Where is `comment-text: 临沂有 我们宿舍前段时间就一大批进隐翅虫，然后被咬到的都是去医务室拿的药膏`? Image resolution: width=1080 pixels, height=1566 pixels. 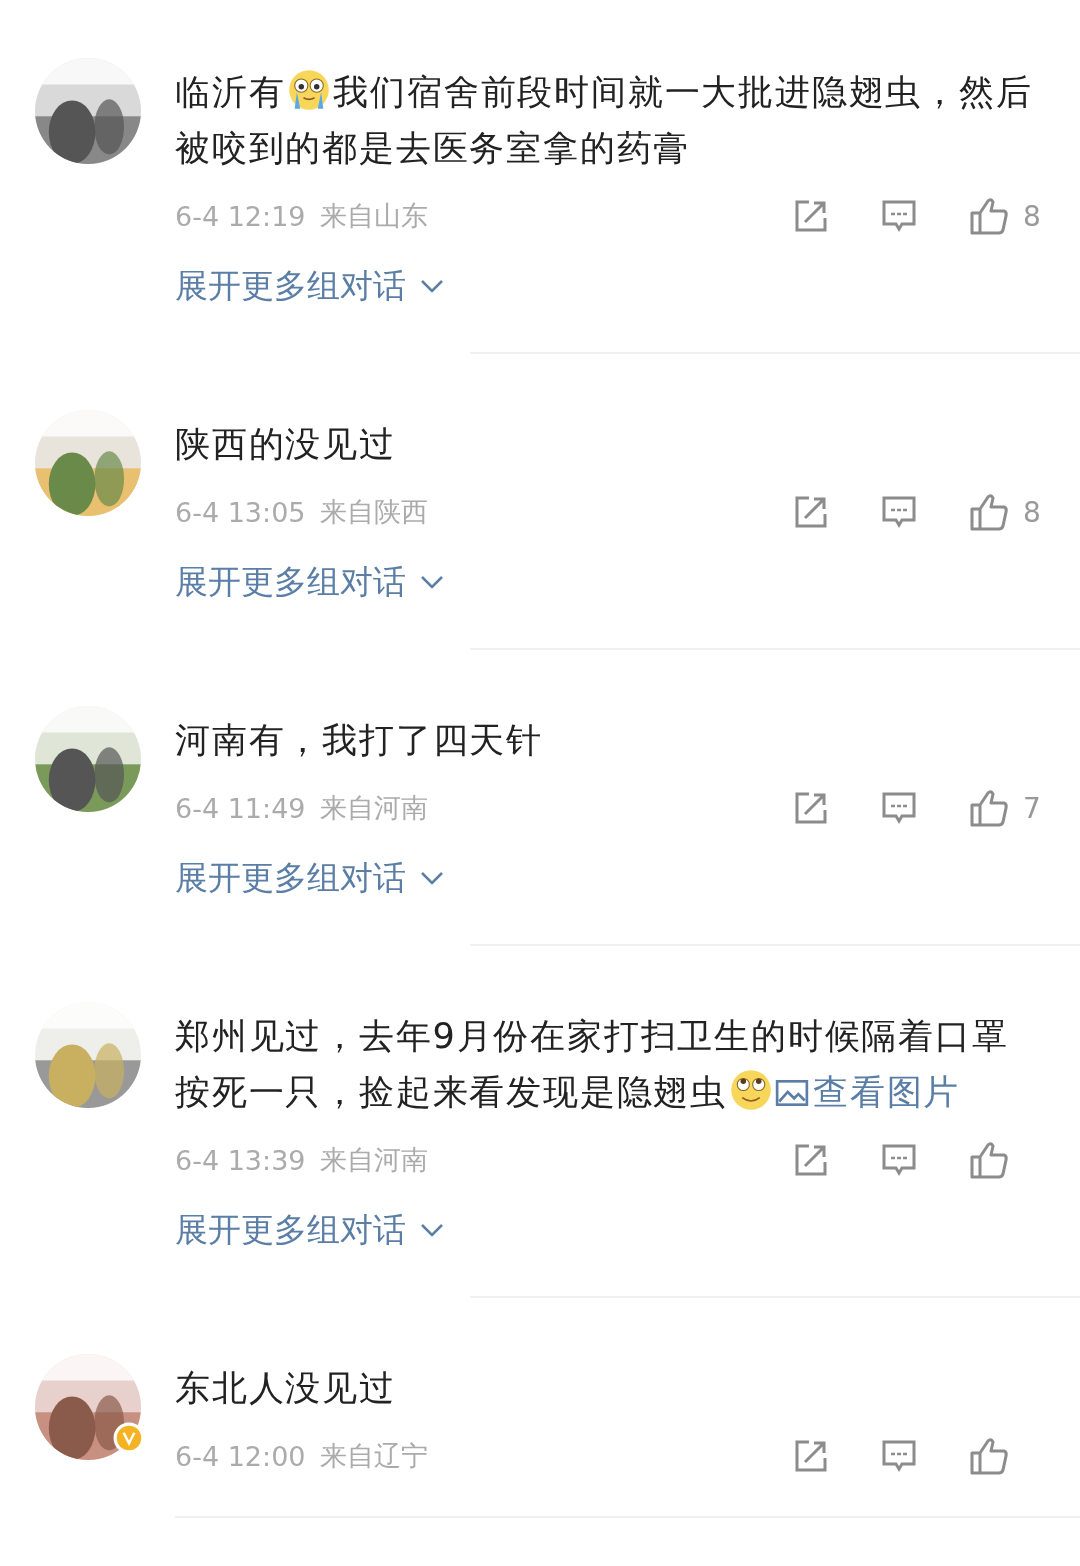 comment-text: 临沂有 我们宿舍前段时间就一大批进隐翅虫，然后被咬到的都是去医务室拿的药膏 is located at coordinates (610, 120).